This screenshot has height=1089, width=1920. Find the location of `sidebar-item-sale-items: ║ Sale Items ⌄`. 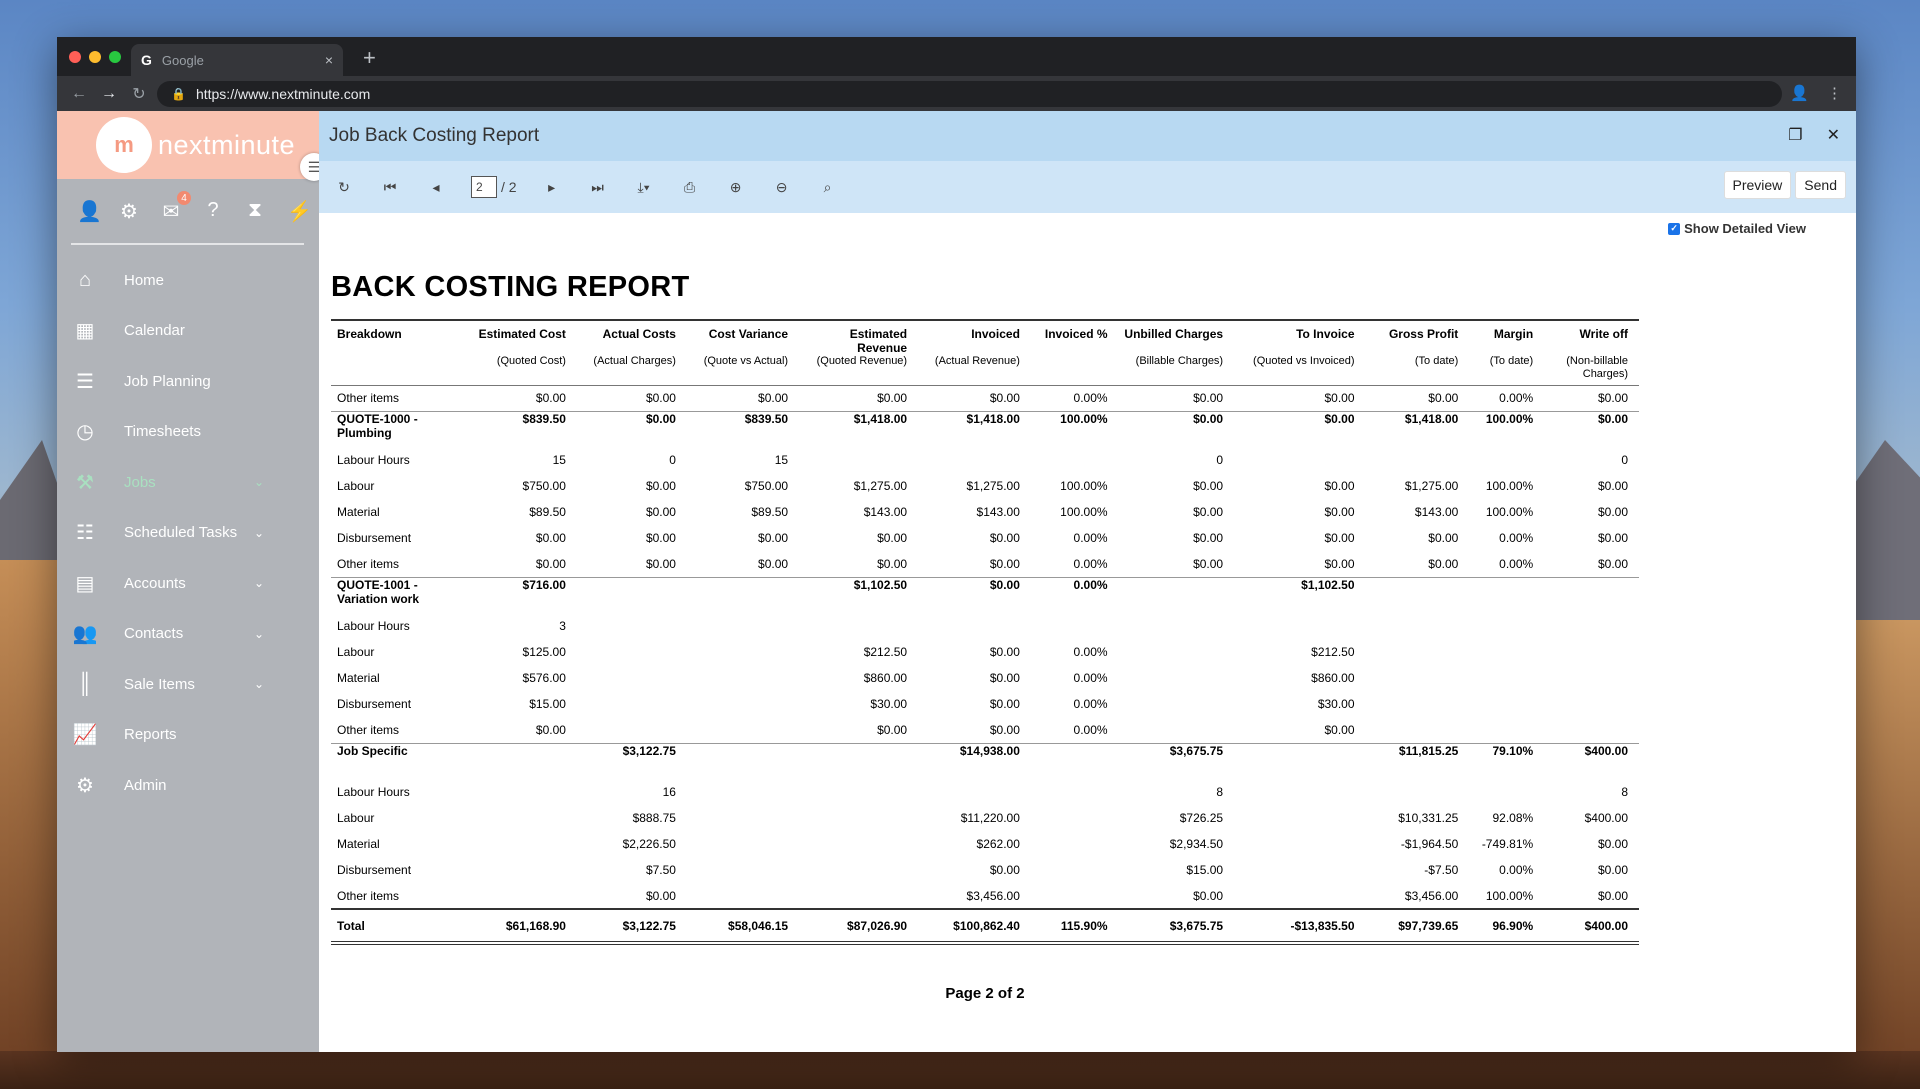

sidebar-item-sale-items: ║ Sale Items ⌄ is located at coordinates (188, 684).